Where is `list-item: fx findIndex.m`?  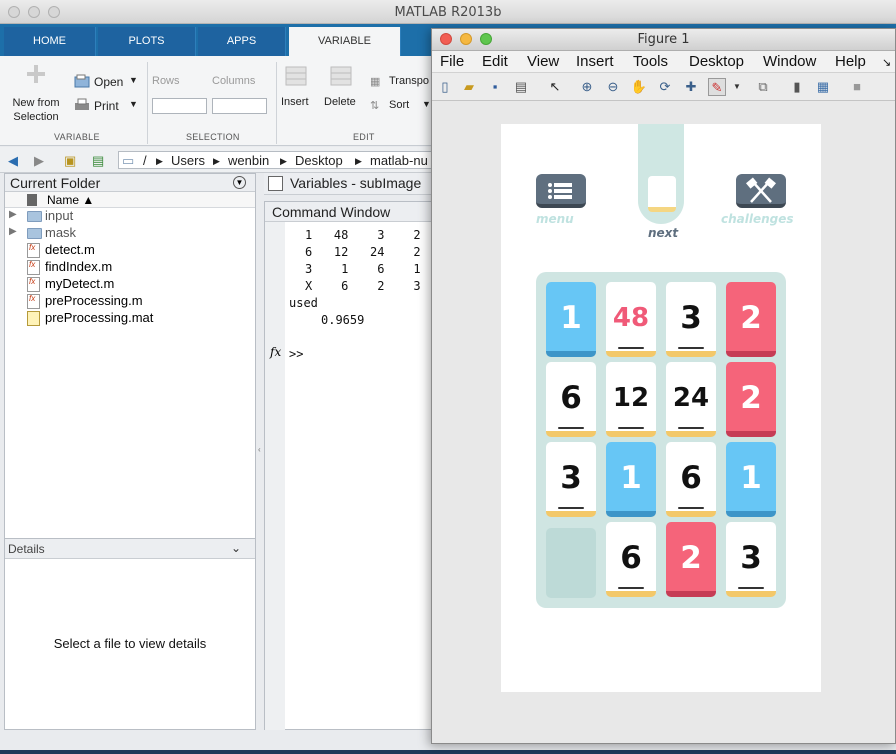
list-item: fx findIndex.m is located at coordinates (130, 267).